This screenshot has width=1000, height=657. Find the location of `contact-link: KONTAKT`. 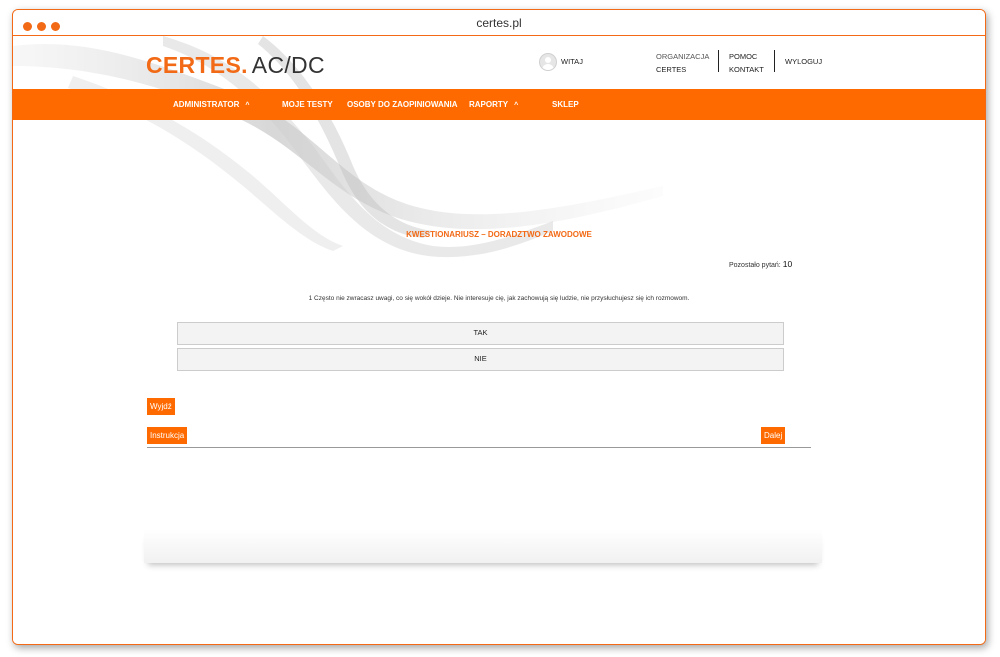

contact-link: KONTAKT is located at coordinates (746, 69).